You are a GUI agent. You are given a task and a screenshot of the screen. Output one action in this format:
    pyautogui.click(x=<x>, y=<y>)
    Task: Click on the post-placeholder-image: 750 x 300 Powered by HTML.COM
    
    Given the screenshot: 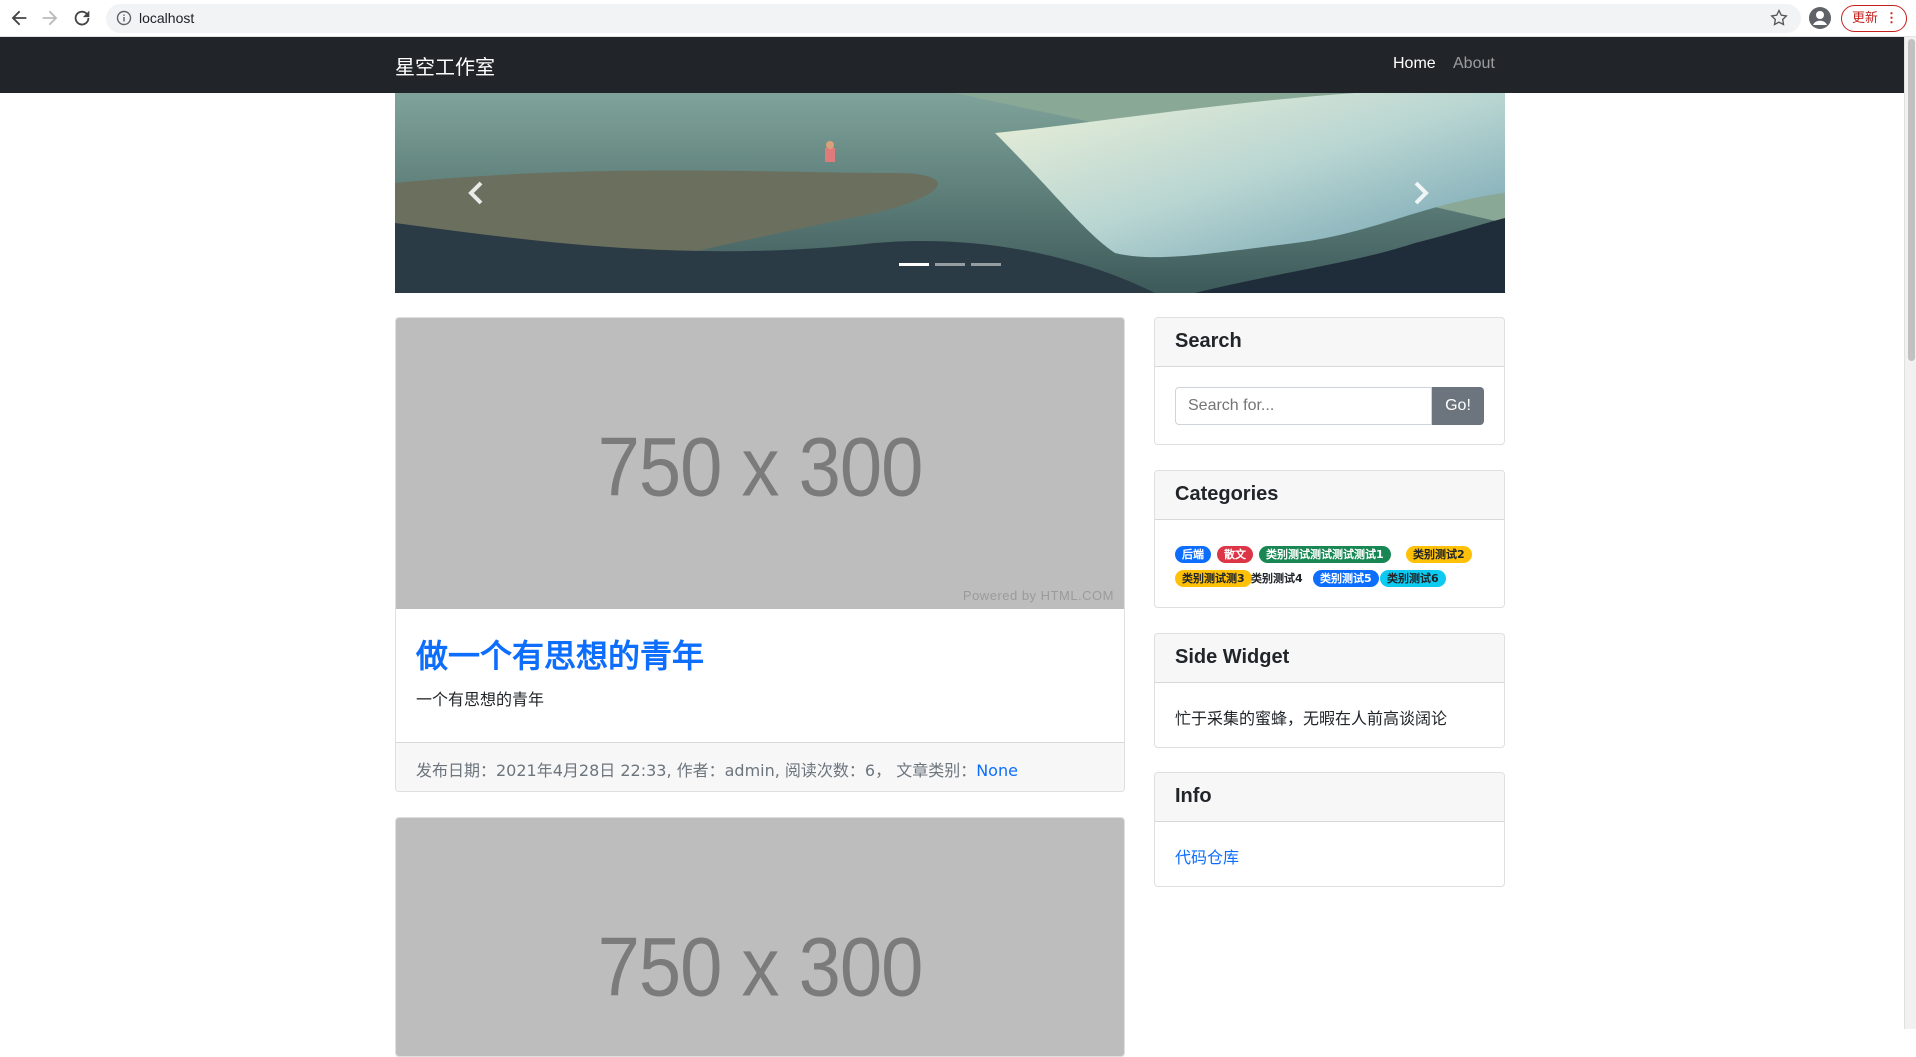 What is the action you would take?
    pyautogui.click(x=760, y=463)
    